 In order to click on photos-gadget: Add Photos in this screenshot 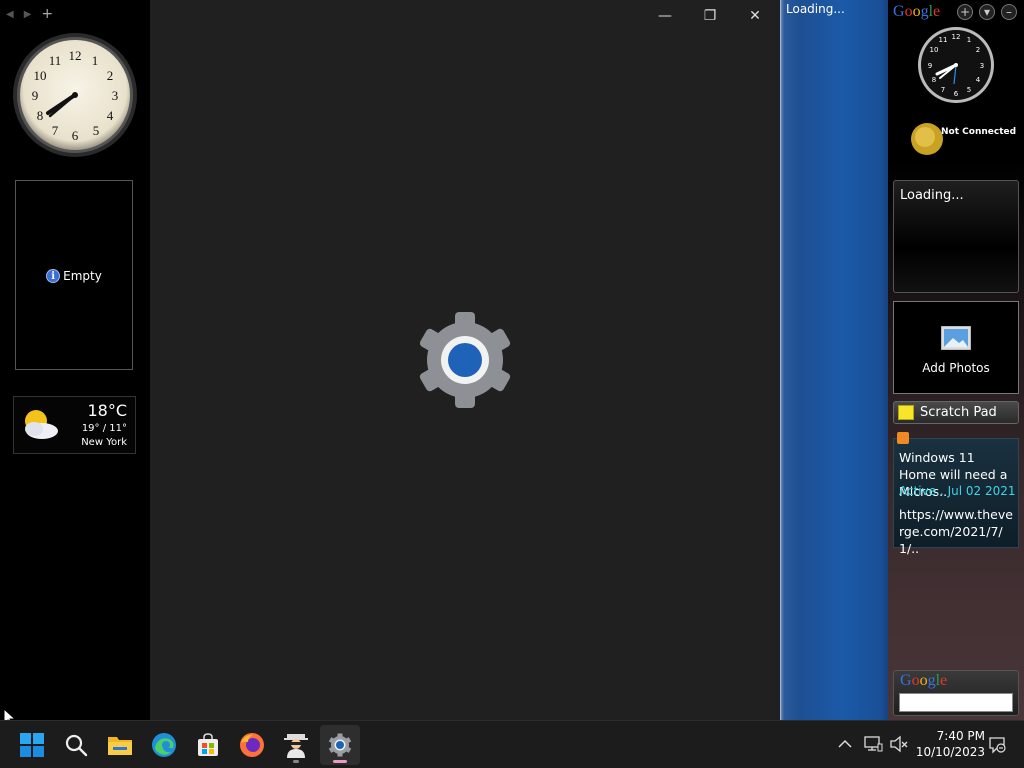, I will do `click(956, 347)`.